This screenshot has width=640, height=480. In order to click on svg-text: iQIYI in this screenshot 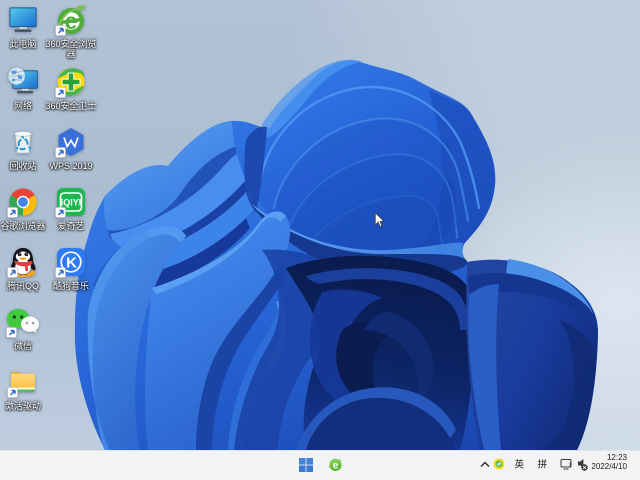, I will do `click(71, 202)`.